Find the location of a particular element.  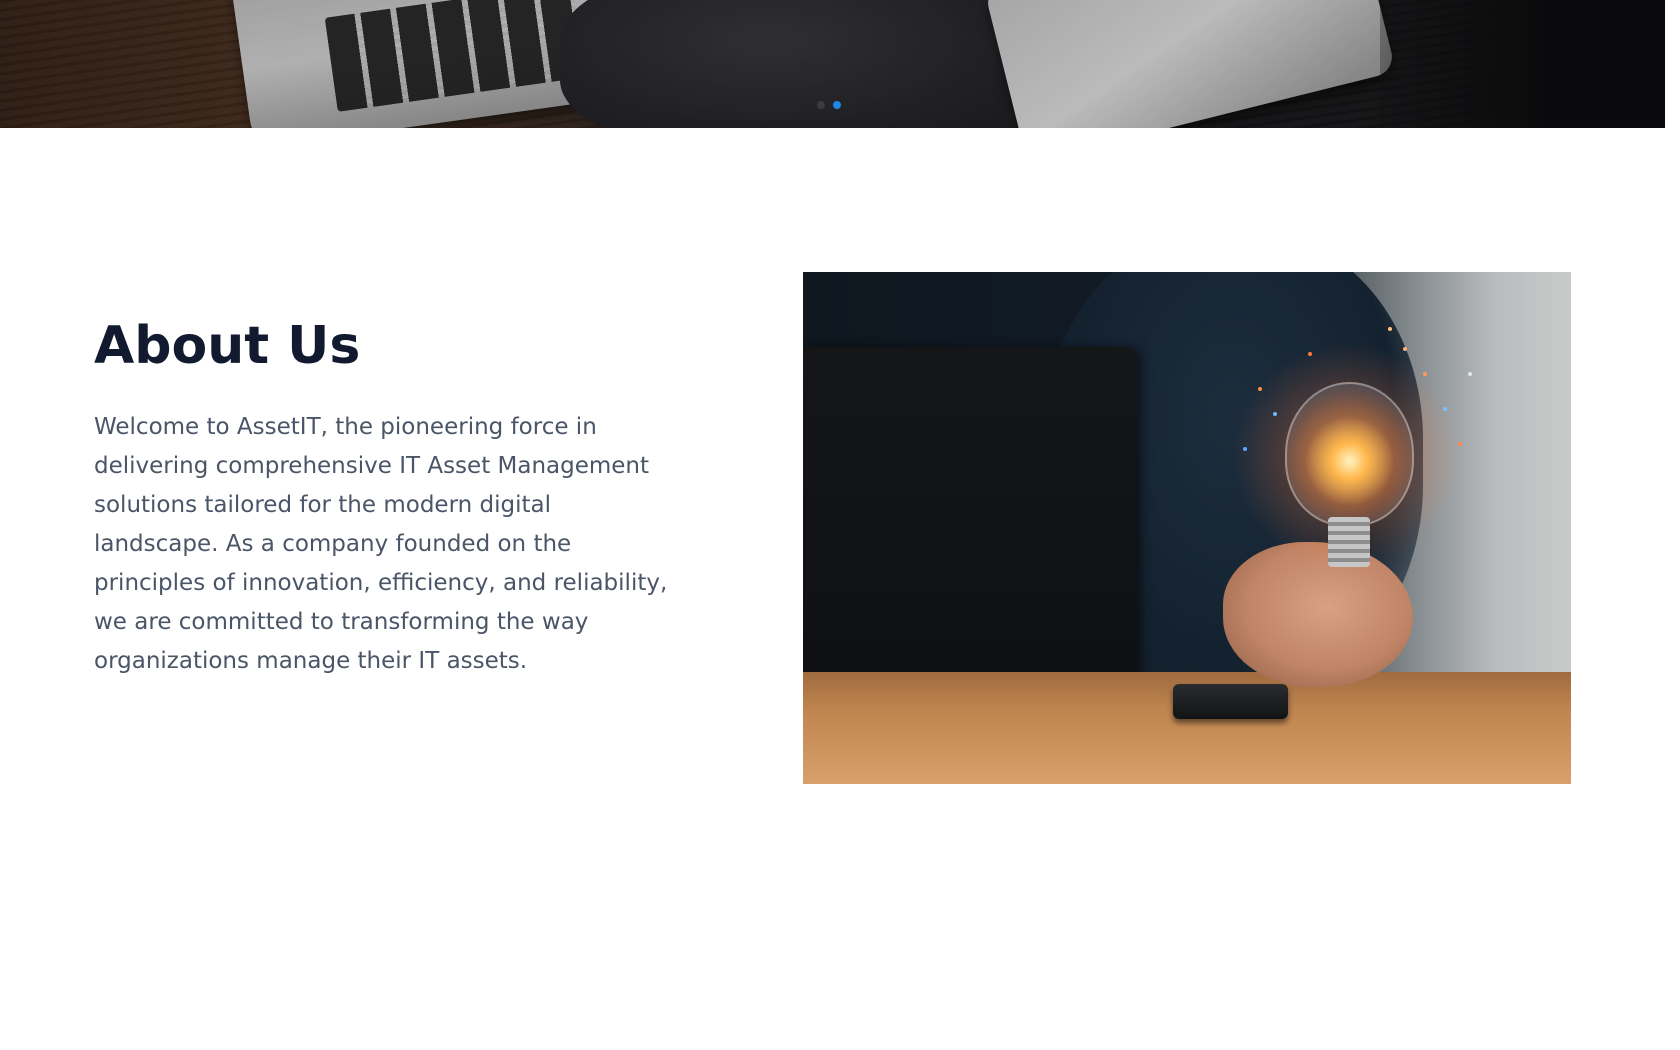

lightbulb-icon is located at coordinates (1349, 454).